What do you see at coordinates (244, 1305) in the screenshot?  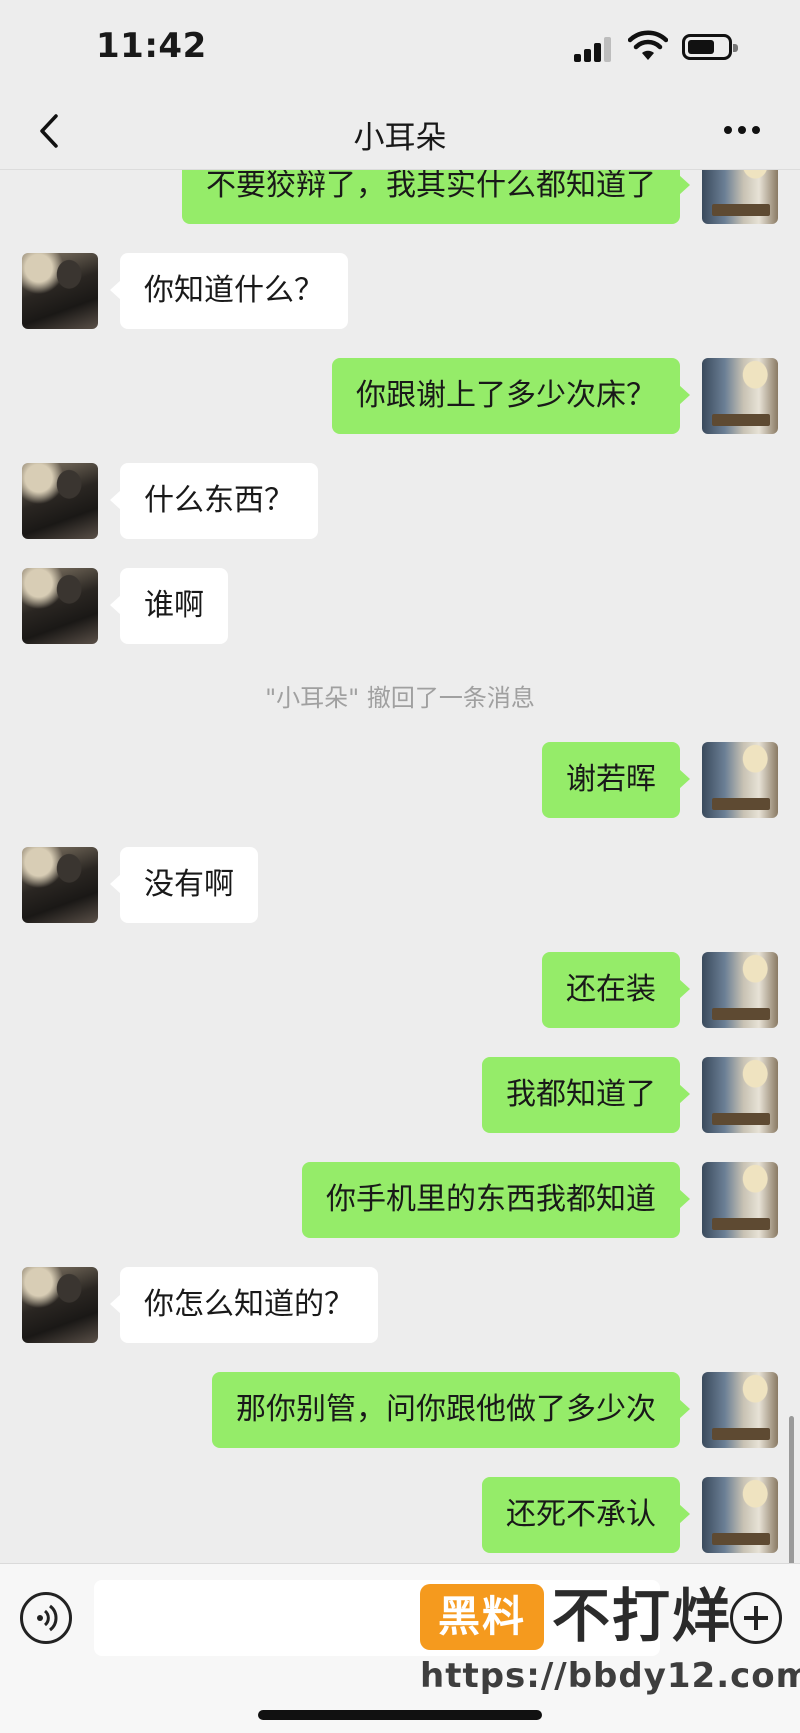 I see `message-bubble: 你怎么知道的？` at bounding box center [244, 1305].